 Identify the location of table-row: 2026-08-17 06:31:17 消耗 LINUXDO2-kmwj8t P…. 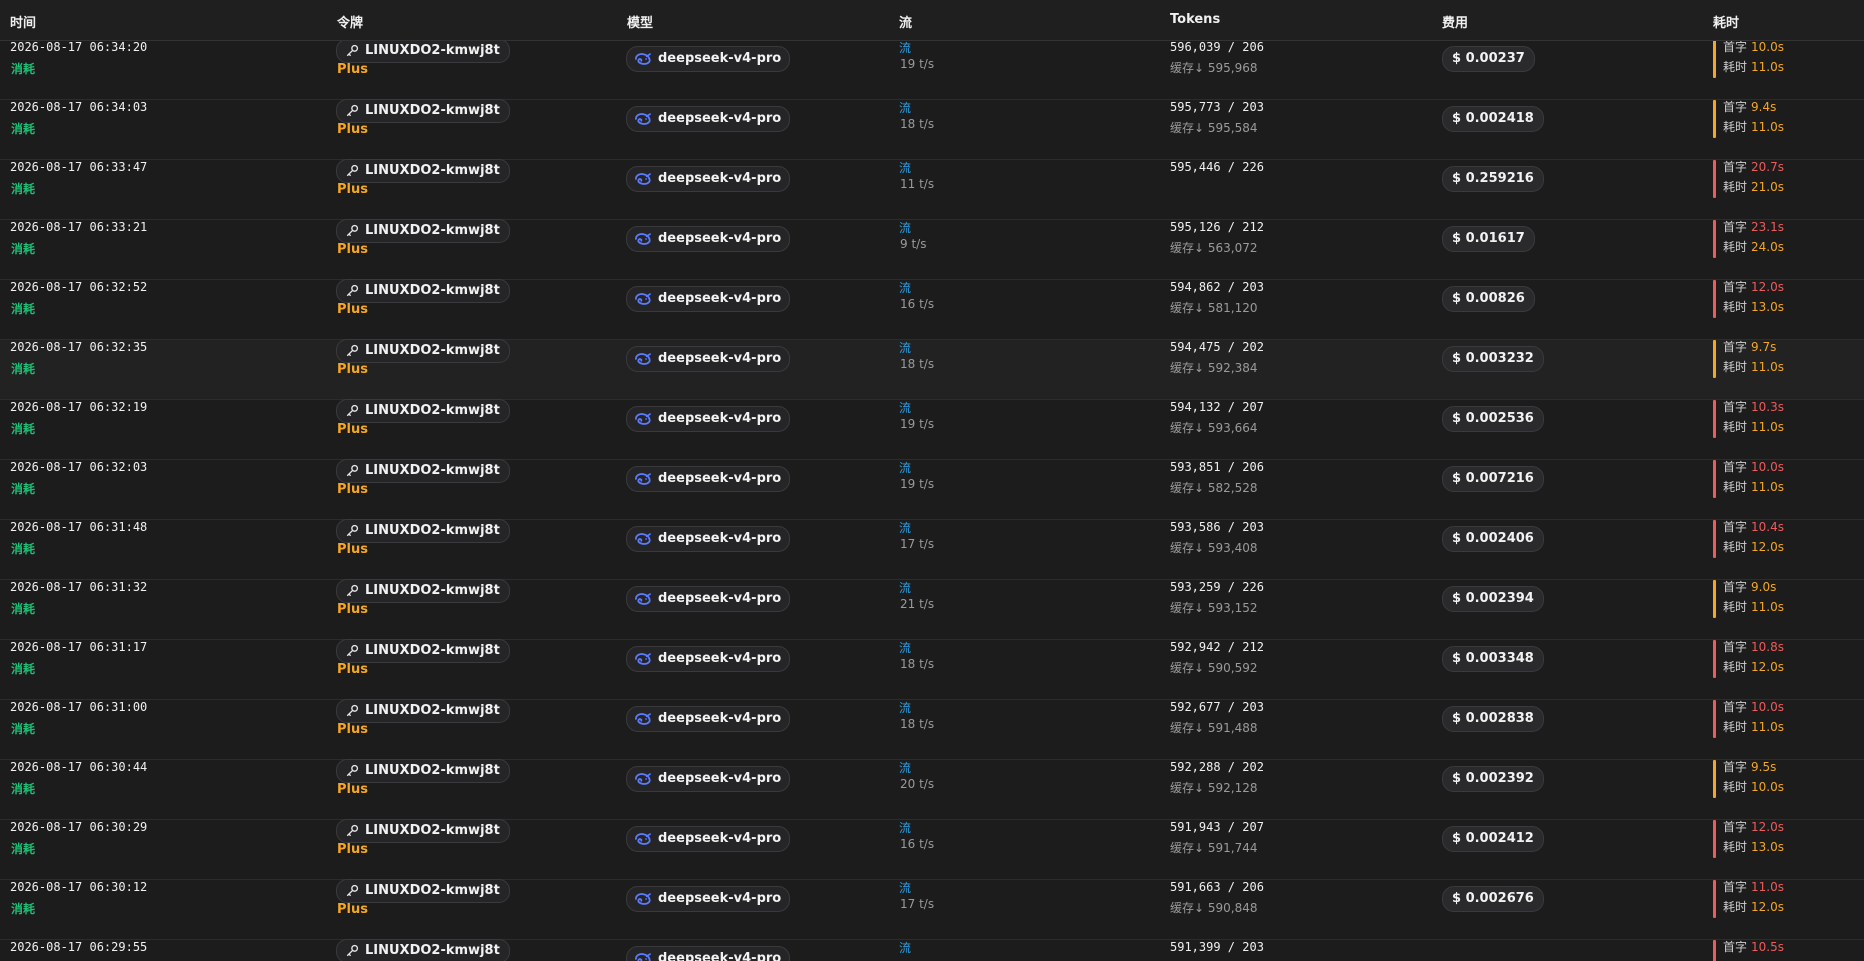
(932, 669).